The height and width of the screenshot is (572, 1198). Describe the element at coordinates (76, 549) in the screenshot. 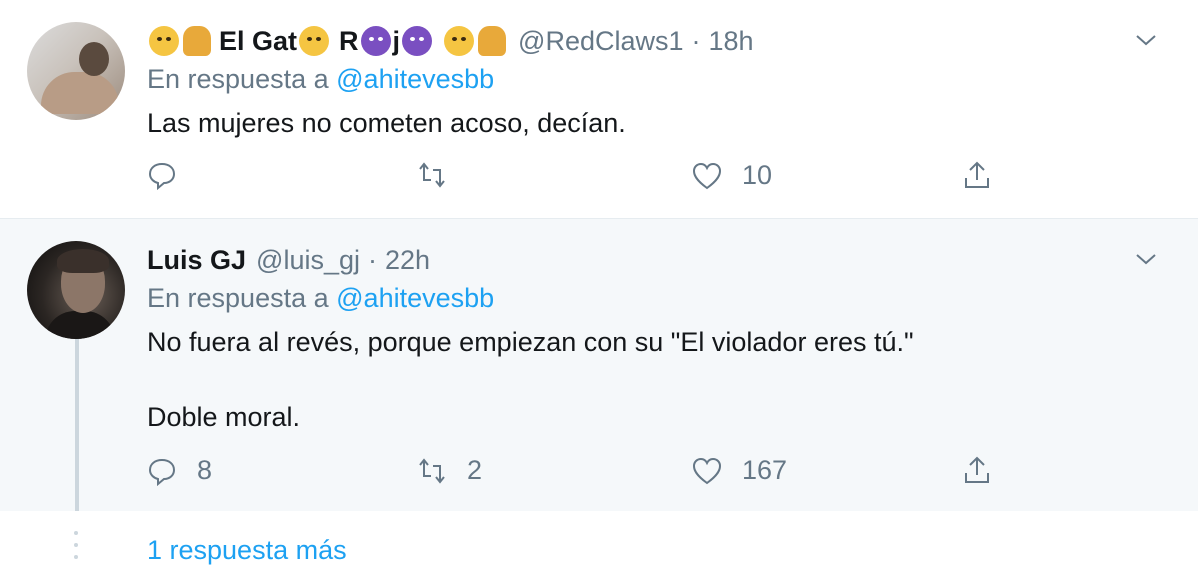

I see `thread-dots` at that location.